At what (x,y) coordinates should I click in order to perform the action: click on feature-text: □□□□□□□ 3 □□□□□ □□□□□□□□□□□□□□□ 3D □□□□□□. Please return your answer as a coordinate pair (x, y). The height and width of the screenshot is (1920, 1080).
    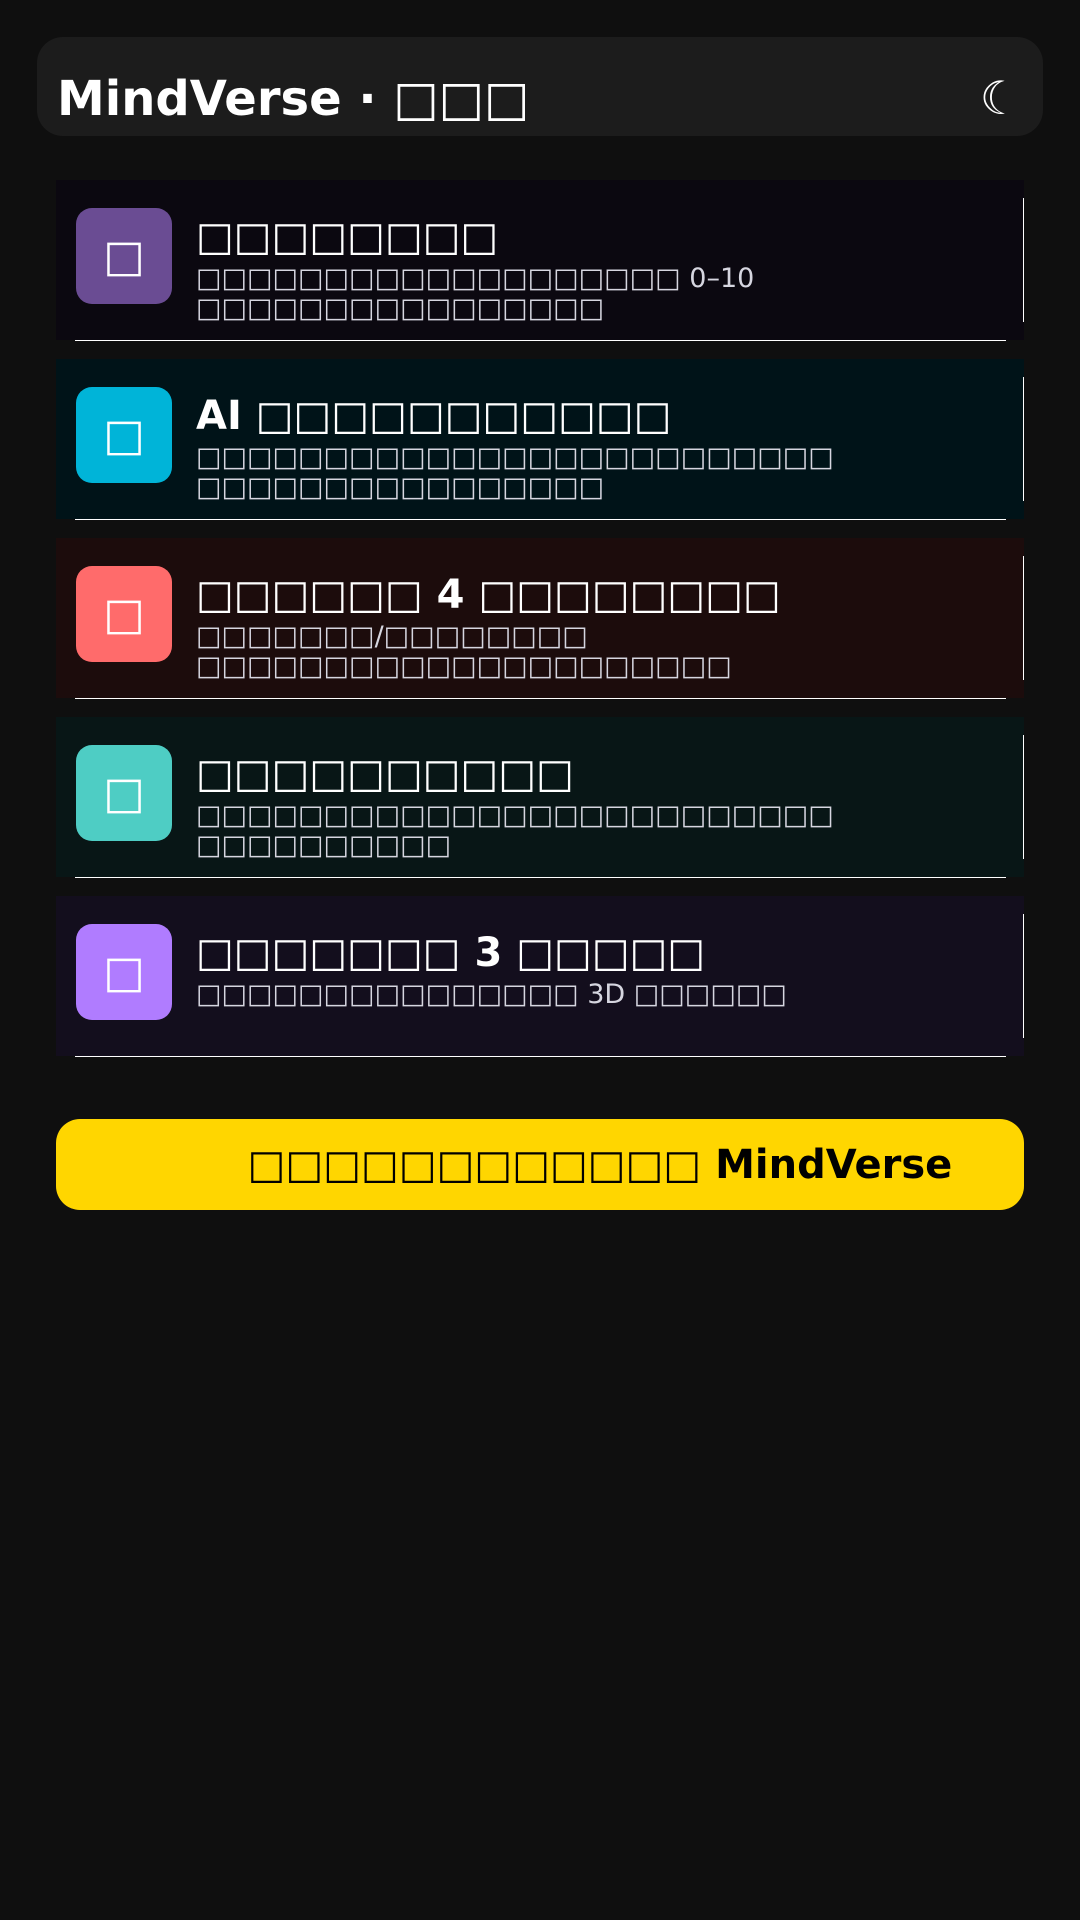
    Looking at the image, I should click on (600, 970).